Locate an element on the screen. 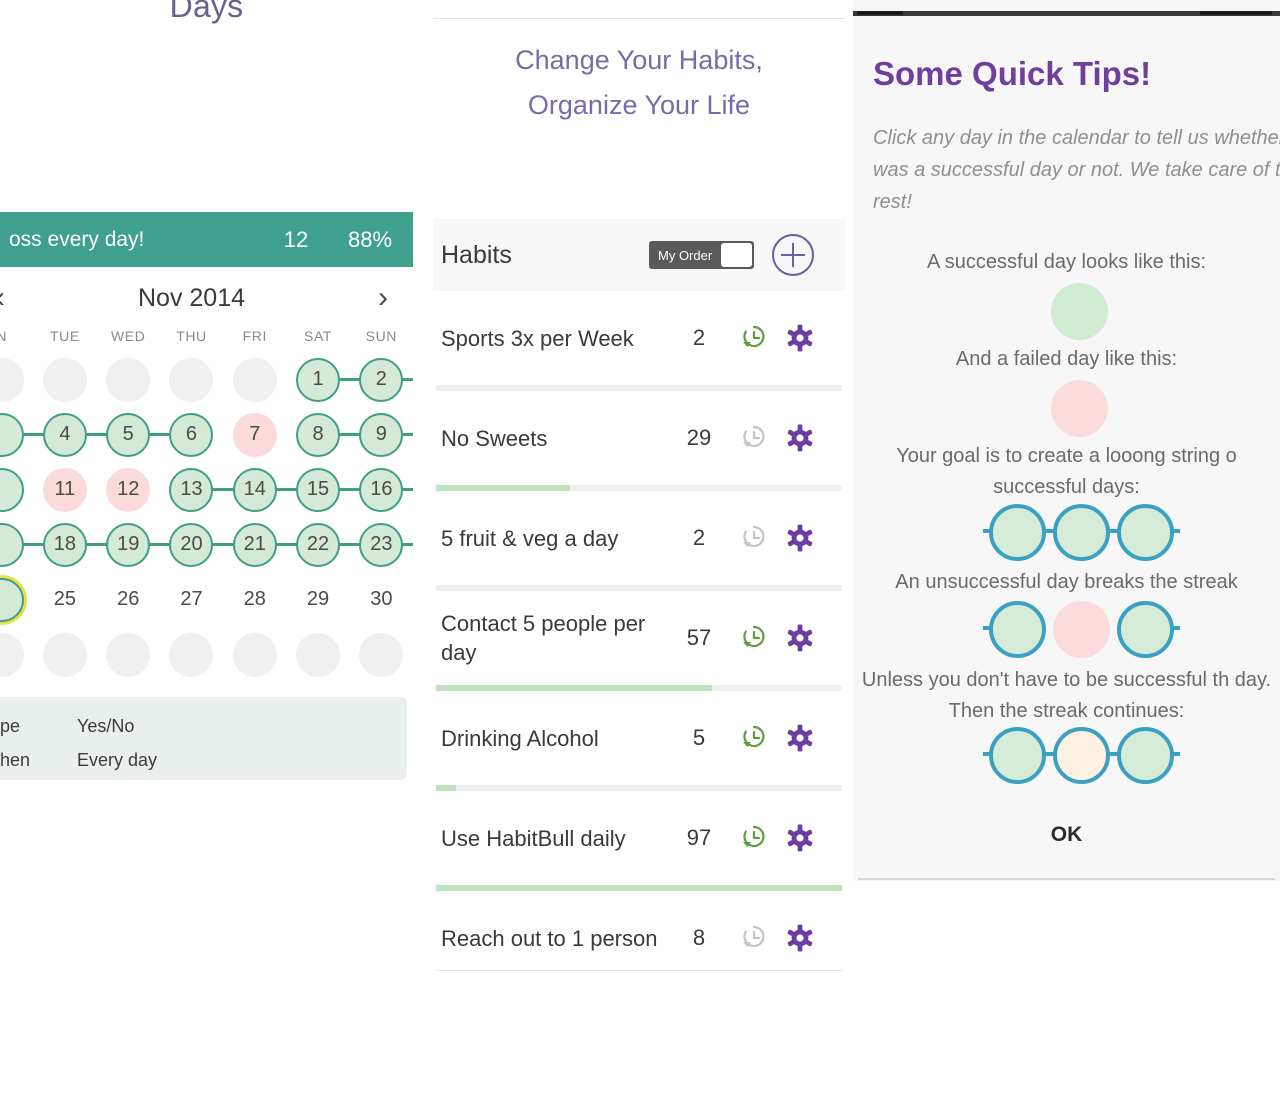 The width and height of the screenshot is (1280, 1094). calendar-cell: 26 is located at coordinates (128, 600).